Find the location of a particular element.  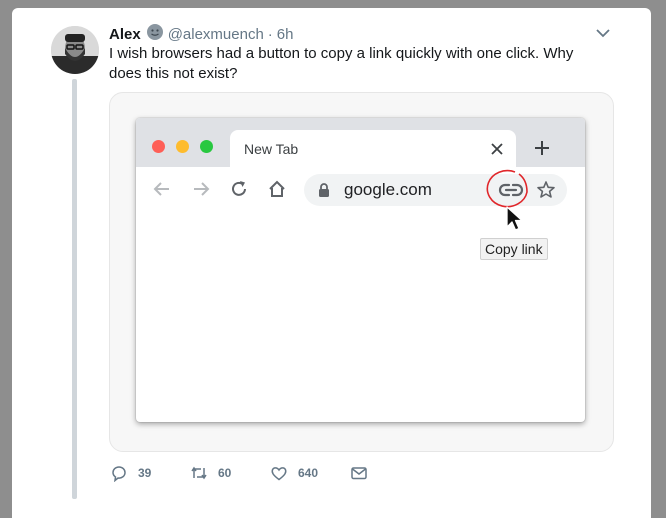

face-icon is located at coordinates (155, 34).